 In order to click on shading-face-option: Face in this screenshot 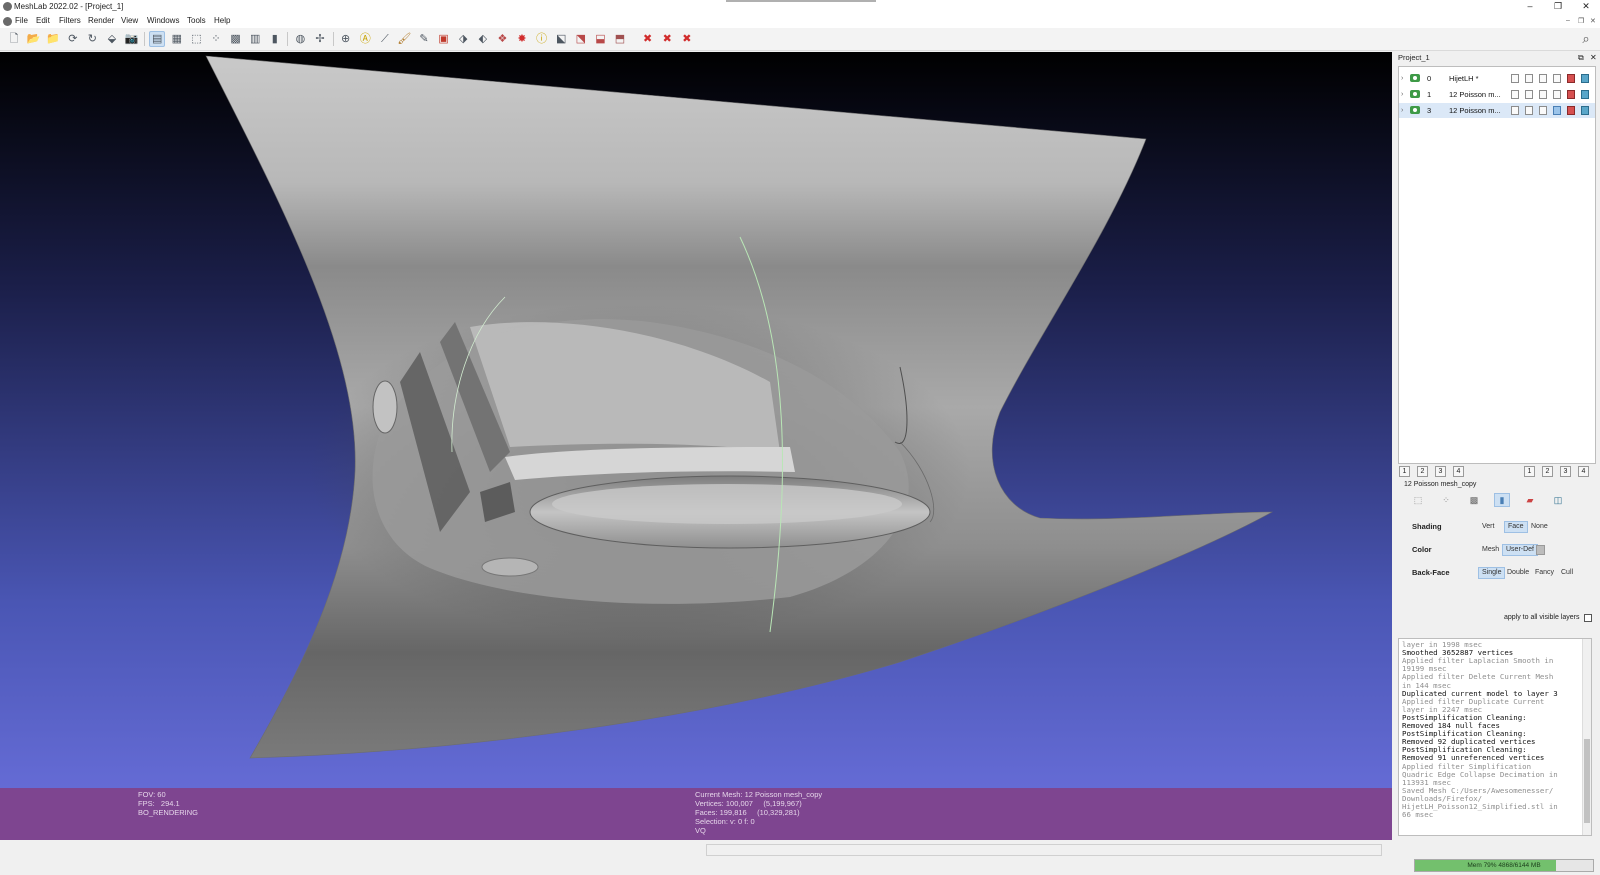, I will do `click(1516, 527)`.